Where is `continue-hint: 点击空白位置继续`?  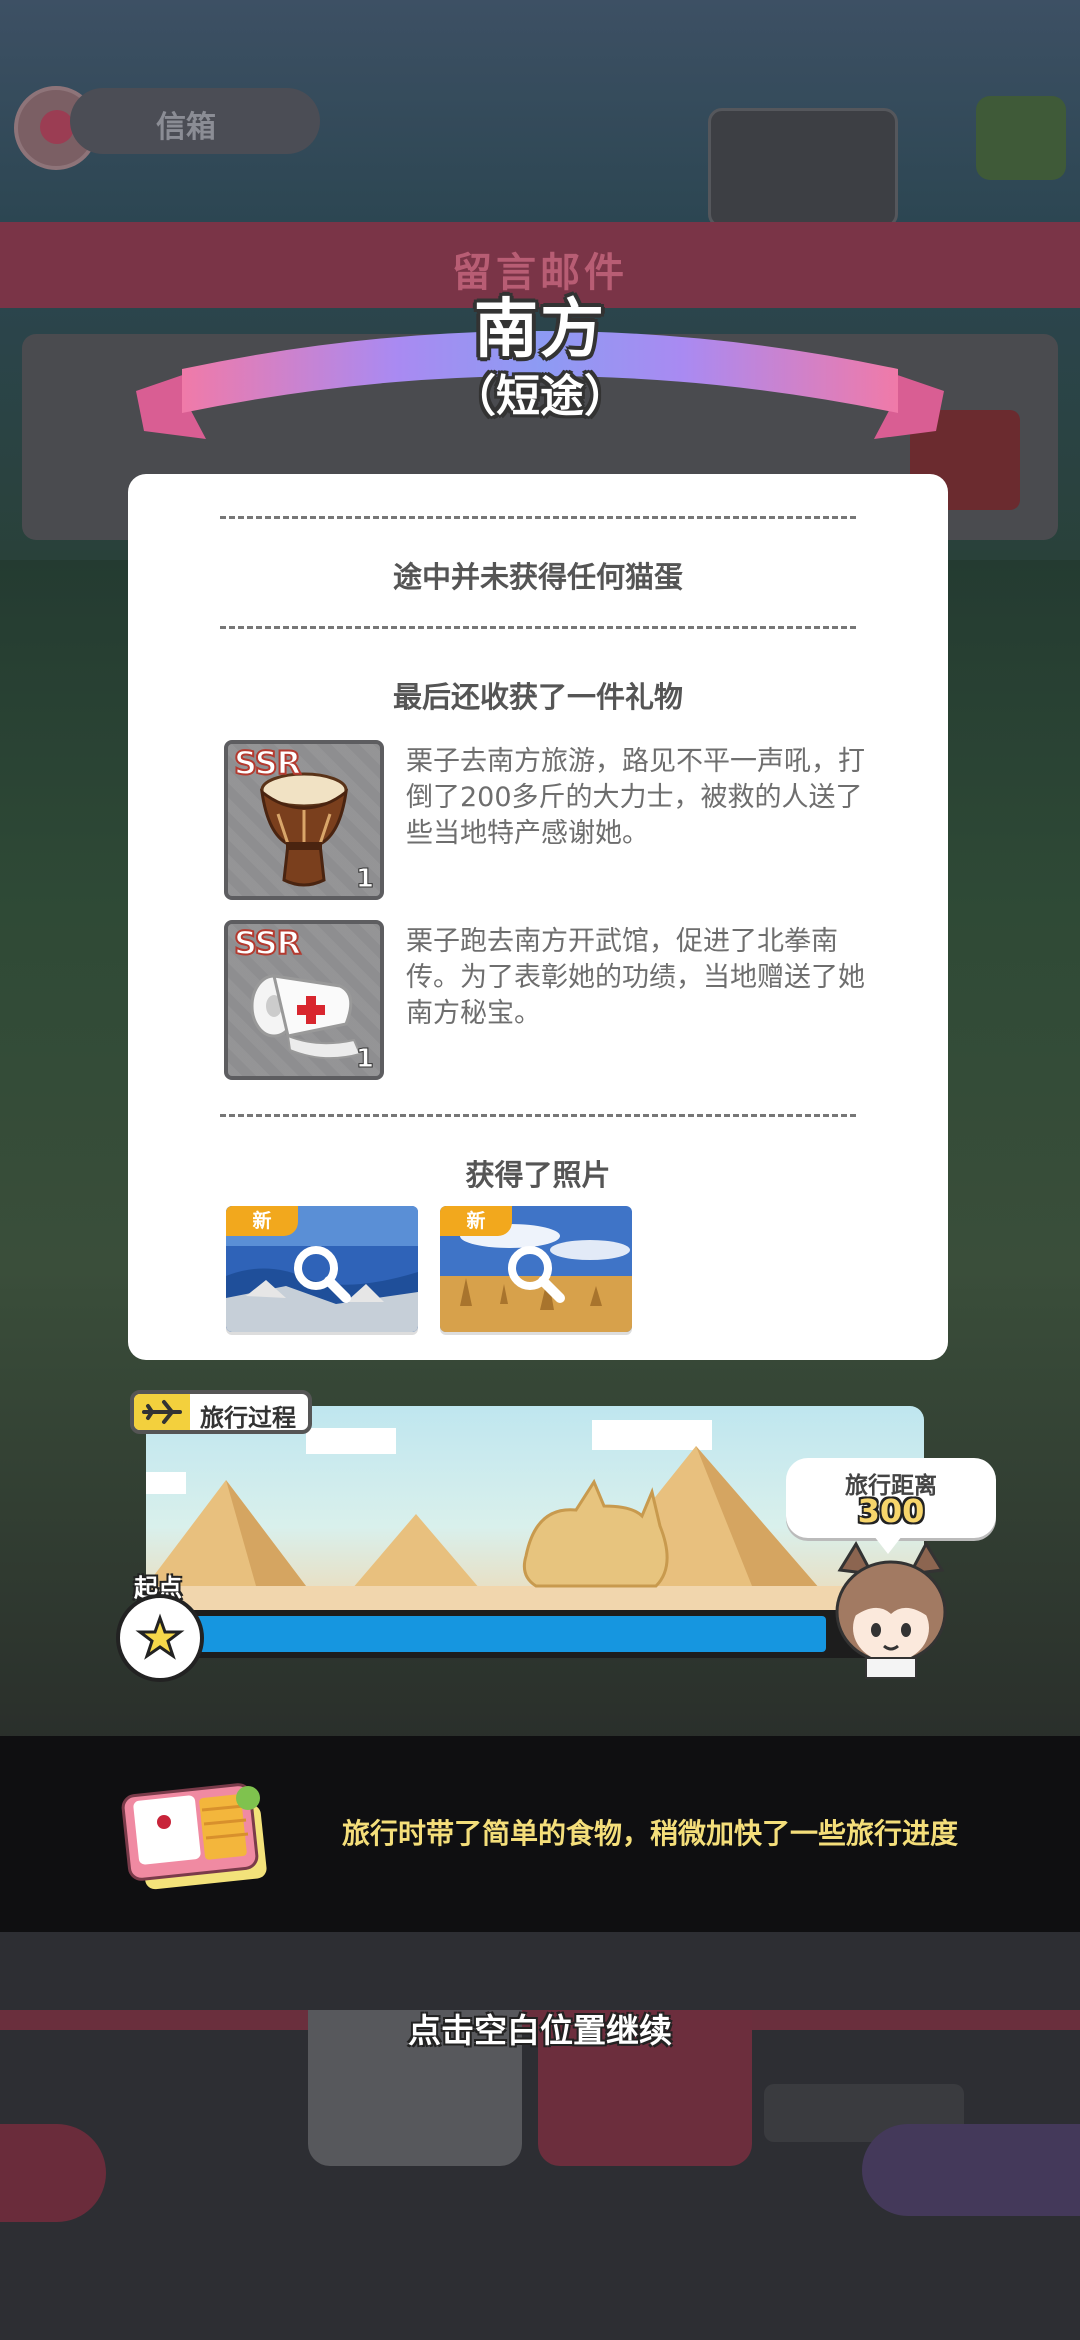 continue-hint: 点击空白位置继续 is located at coordinates (540, 2028).